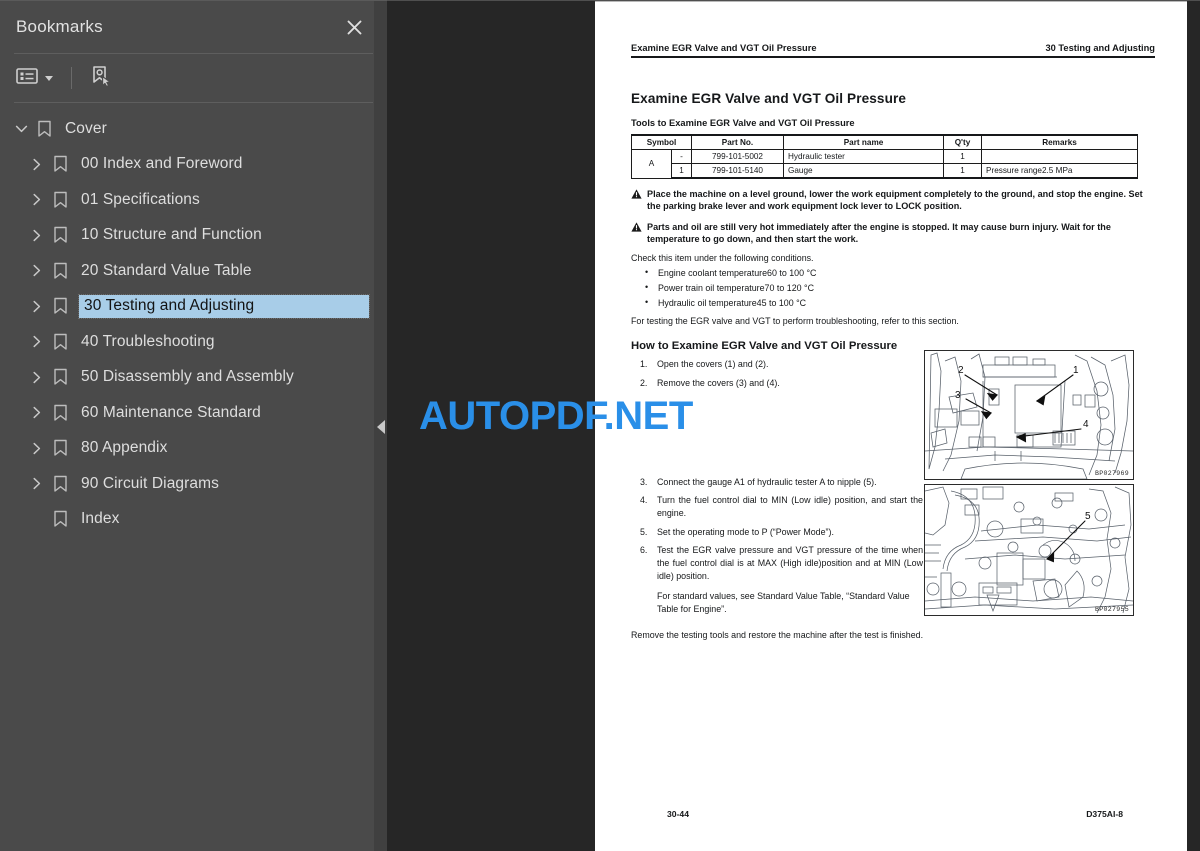  I want to click on bookmark-item-index: Index, so click(193, 520).